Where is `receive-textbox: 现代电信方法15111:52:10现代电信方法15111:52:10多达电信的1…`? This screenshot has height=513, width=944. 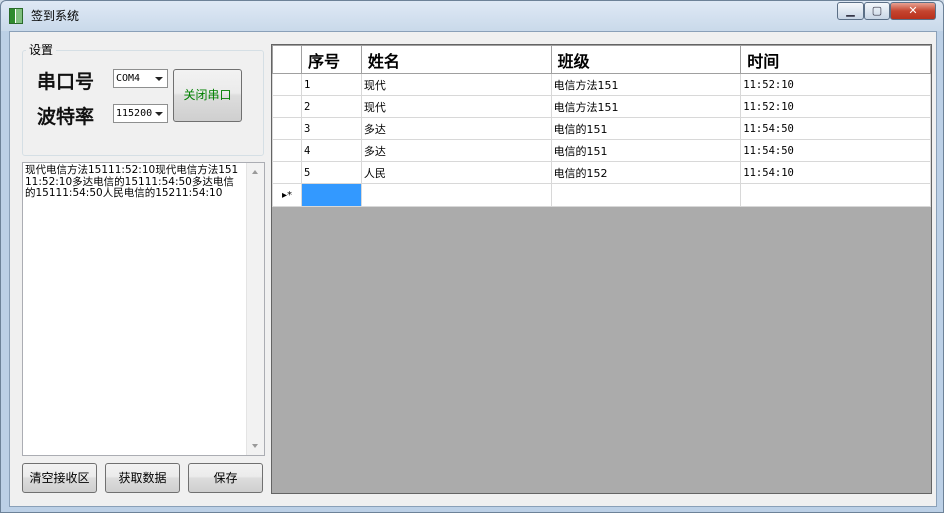
receive-textbox: 现代电信方法15111:52:10现代电信方法15111:52:10多达电信的1… is located at coordinates (143, 309).